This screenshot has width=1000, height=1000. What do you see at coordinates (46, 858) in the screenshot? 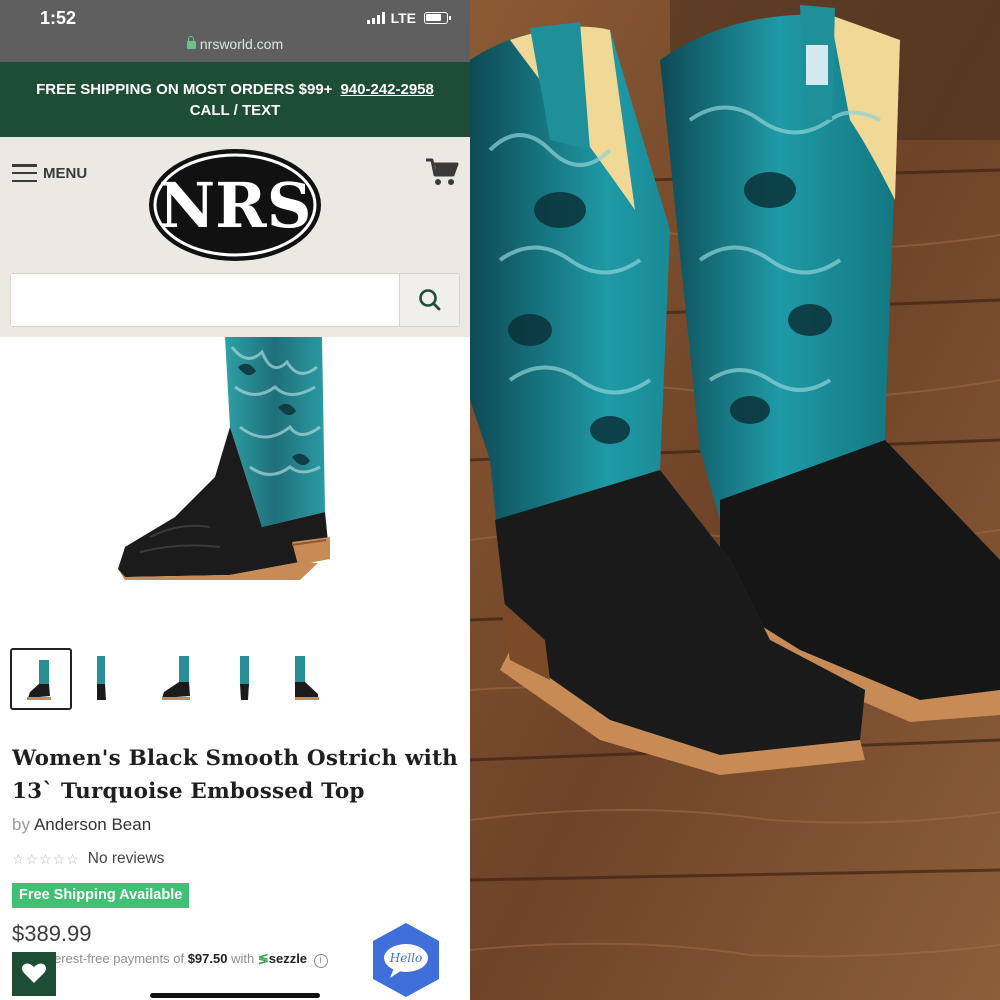
I see `star-rating-icon: ☆☆☆☆☆` at bounding box center [46, 858].